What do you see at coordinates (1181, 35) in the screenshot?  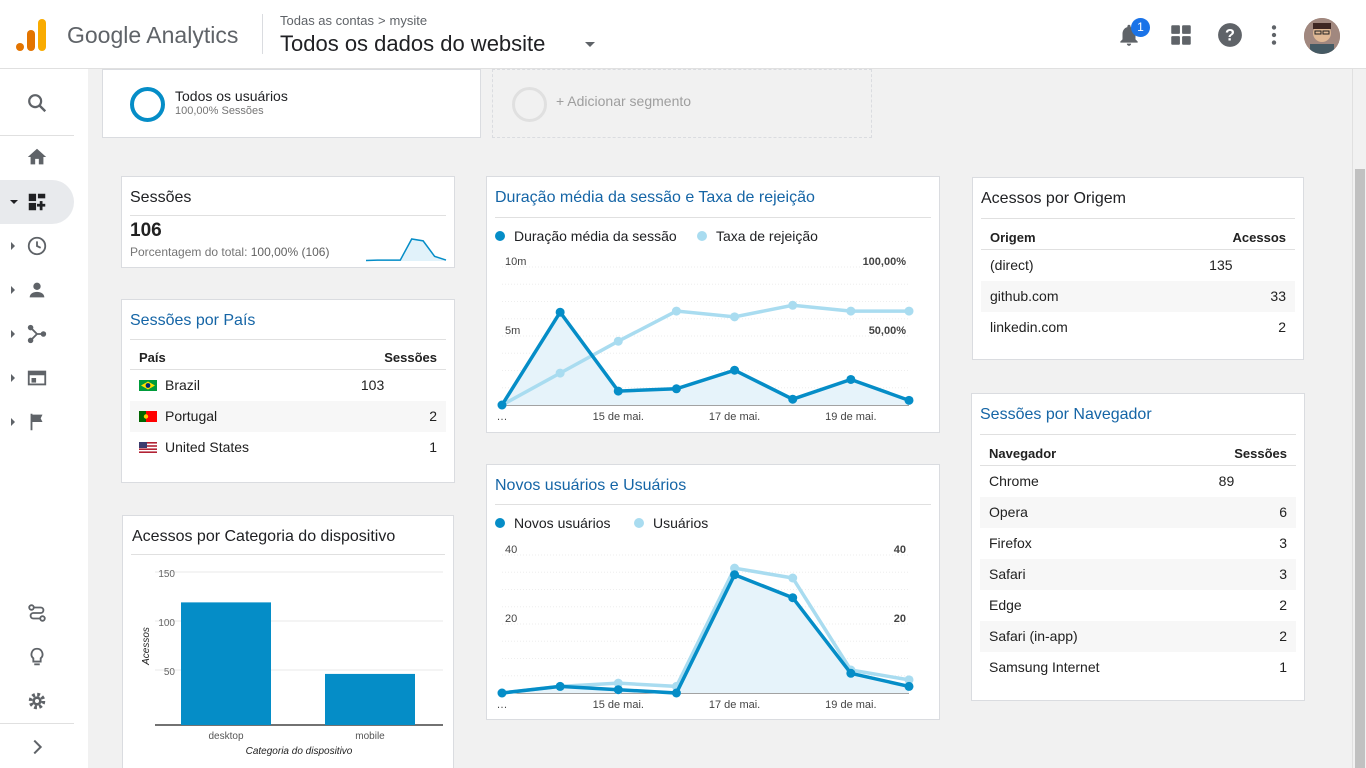 I see `apps-grid-icon` at bounding box center [1181, 35].